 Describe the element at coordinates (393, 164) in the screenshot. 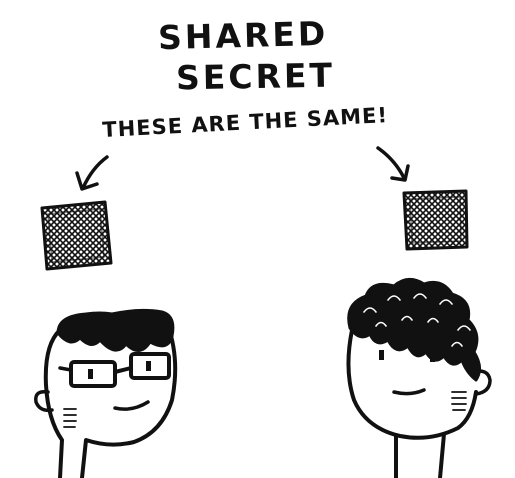

I see `curved-arrow-down-right-icon` at that location.